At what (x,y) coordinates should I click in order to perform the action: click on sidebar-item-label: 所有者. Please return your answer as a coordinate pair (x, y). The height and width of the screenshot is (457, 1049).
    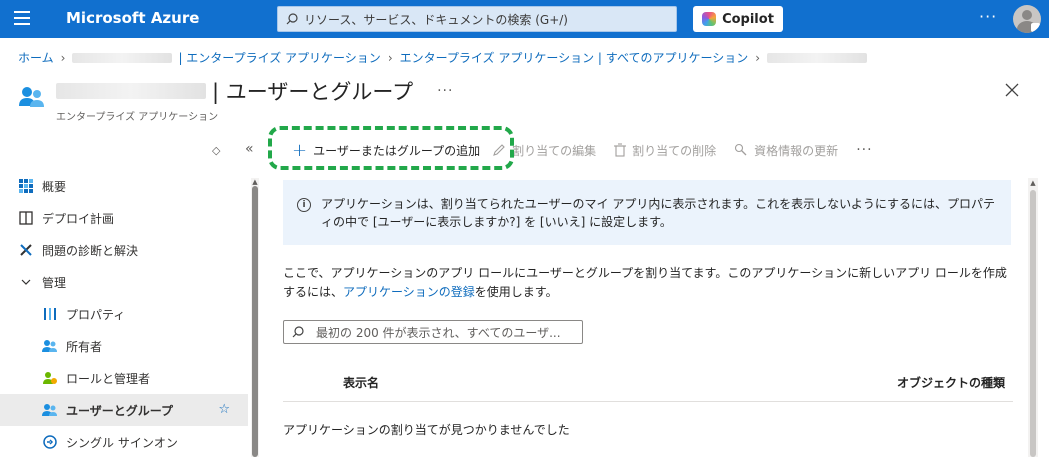
    Looking at the image, I should click on (84, 346).